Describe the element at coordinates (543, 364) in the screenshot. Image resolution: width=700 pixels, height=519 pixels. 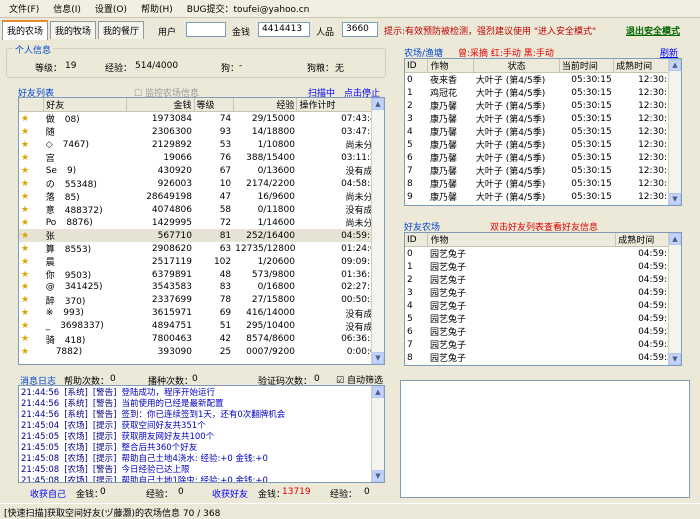
I see `table-row: 9园艺兔子10:39:04` at that location.